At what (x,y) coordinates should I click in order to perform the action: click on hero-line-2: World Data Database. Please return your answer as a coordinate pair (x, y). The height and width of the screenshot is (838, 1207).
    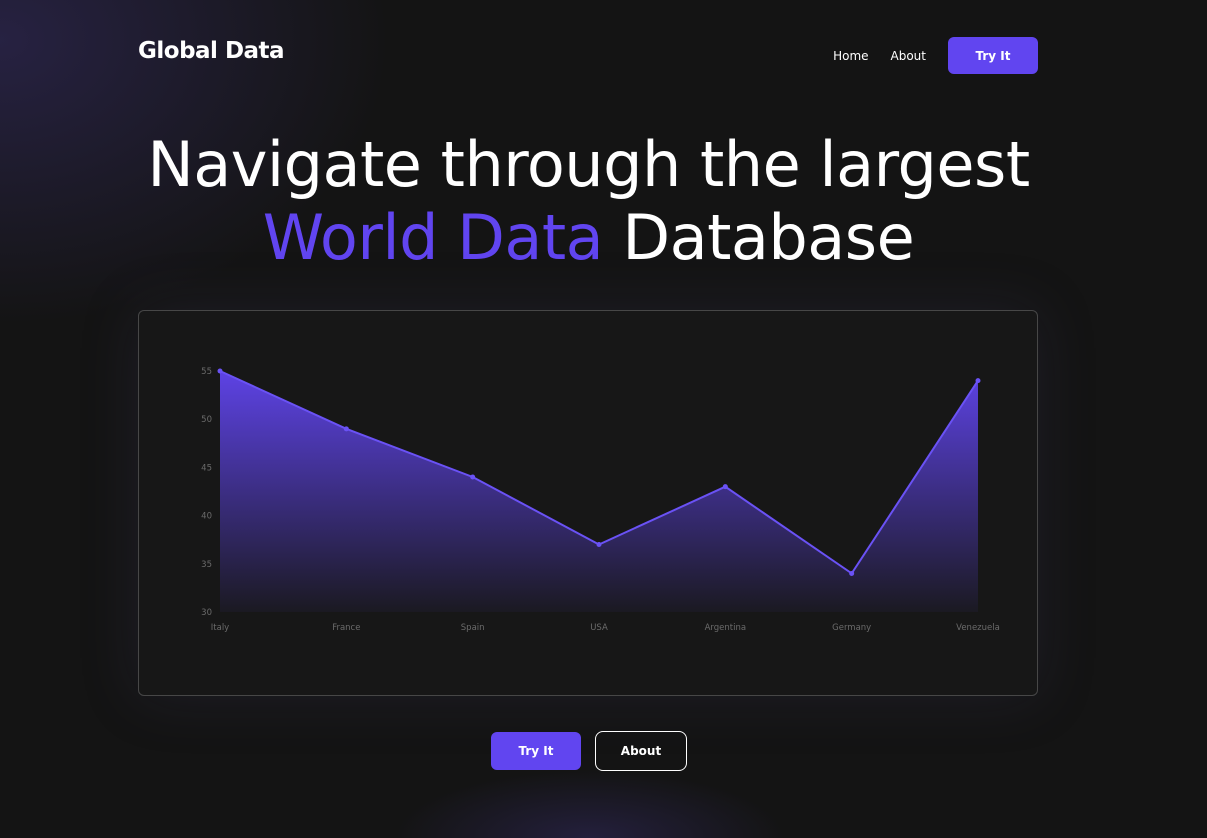
    Looking at the image, I should click on (588, 237).